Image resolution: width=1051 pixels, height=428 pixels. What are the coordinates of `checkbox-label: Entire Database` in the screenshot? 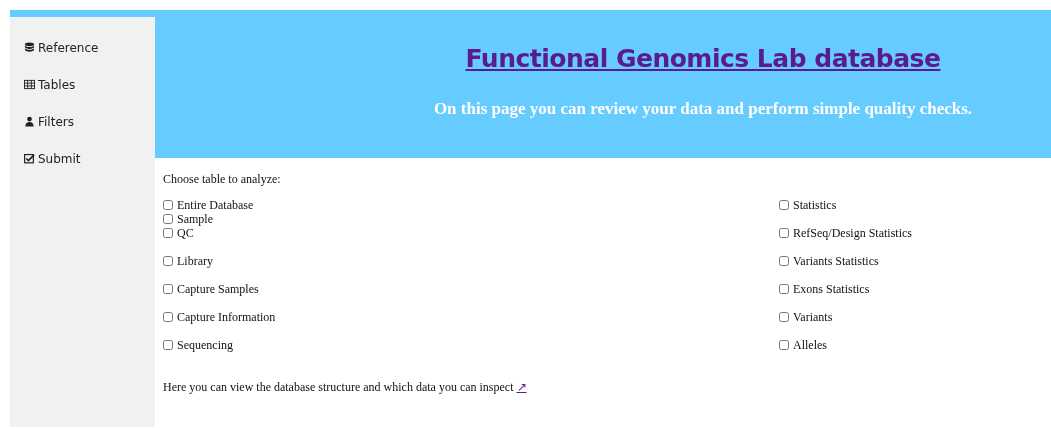 It's located at (215, 205).